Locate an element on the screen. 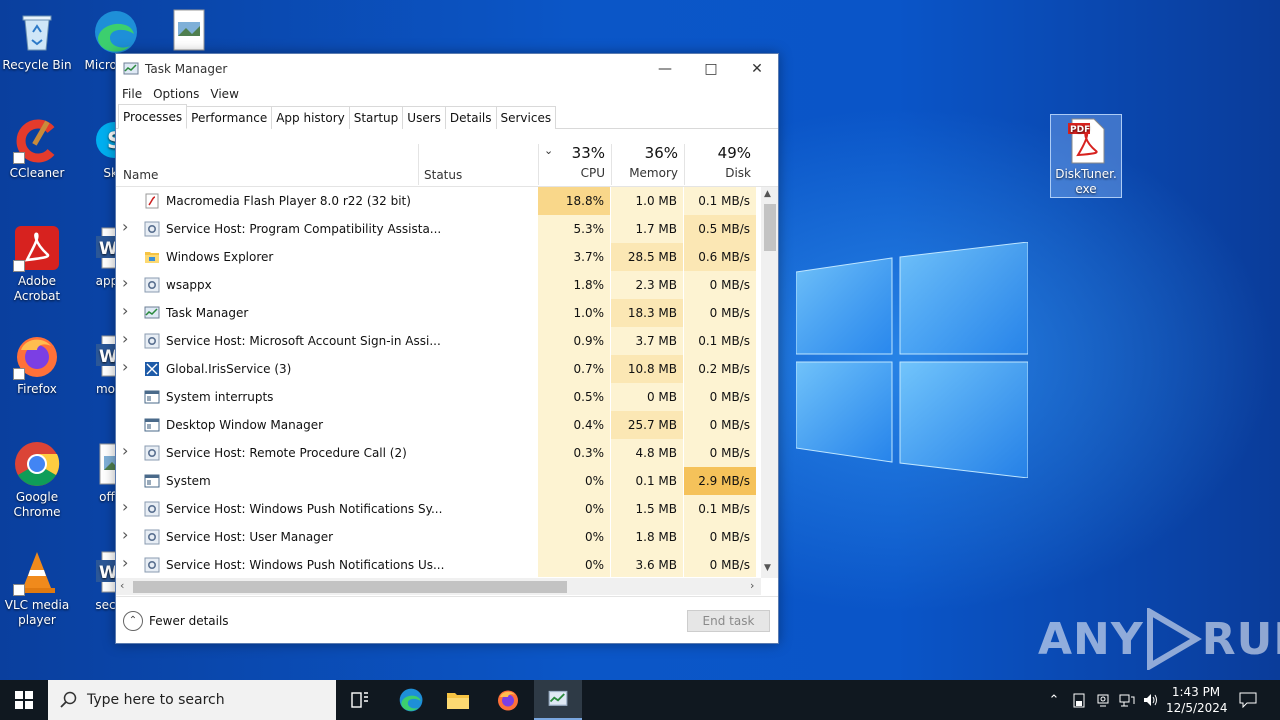 The height and width of the screenshot is (720, 1280). process-name: Task Manager is located at coordinates (207, 313).